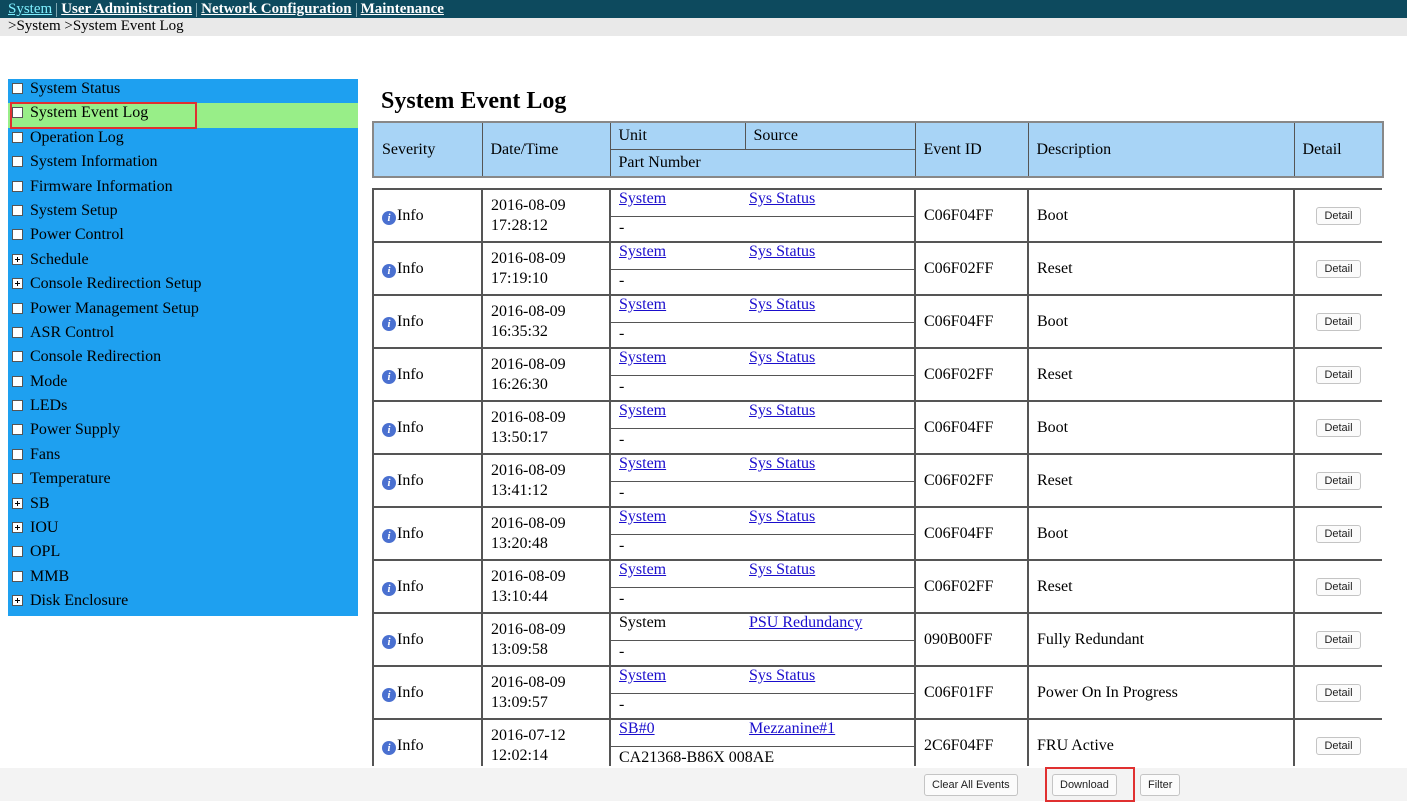  I want to click on sidebar-item-schedule: Schedule, so click(183, 262).